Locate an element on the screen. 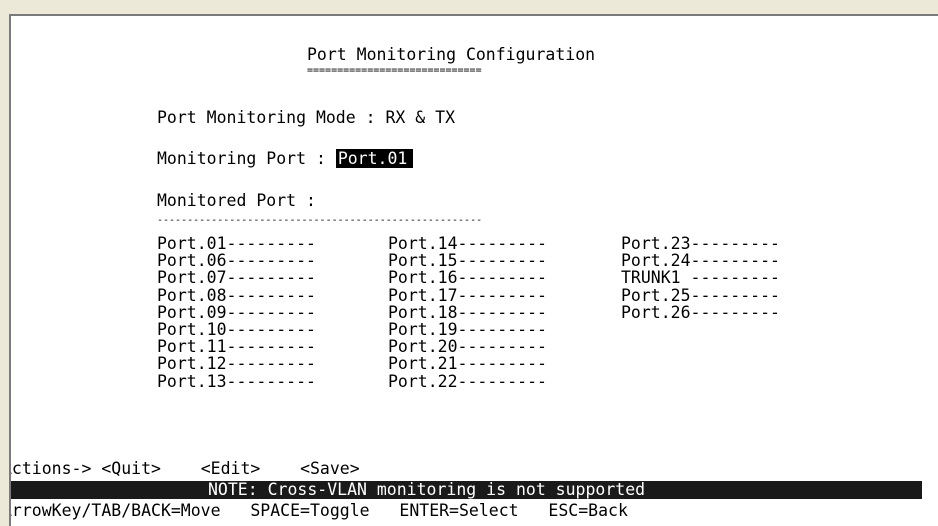 This screenshot has height=526, width=938. monitoring-port-field: Port.01 is located at coordinates (374, 158).